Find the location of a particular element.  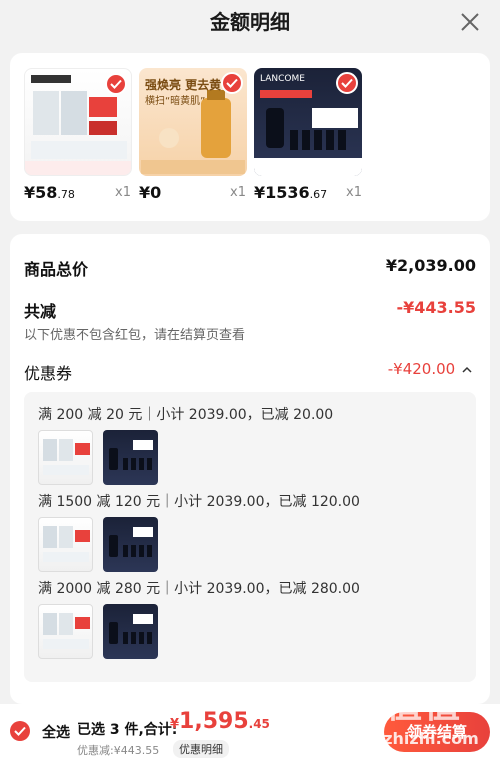

product-thumb-lancome: LANCOME is located at coordinates (308, 122).